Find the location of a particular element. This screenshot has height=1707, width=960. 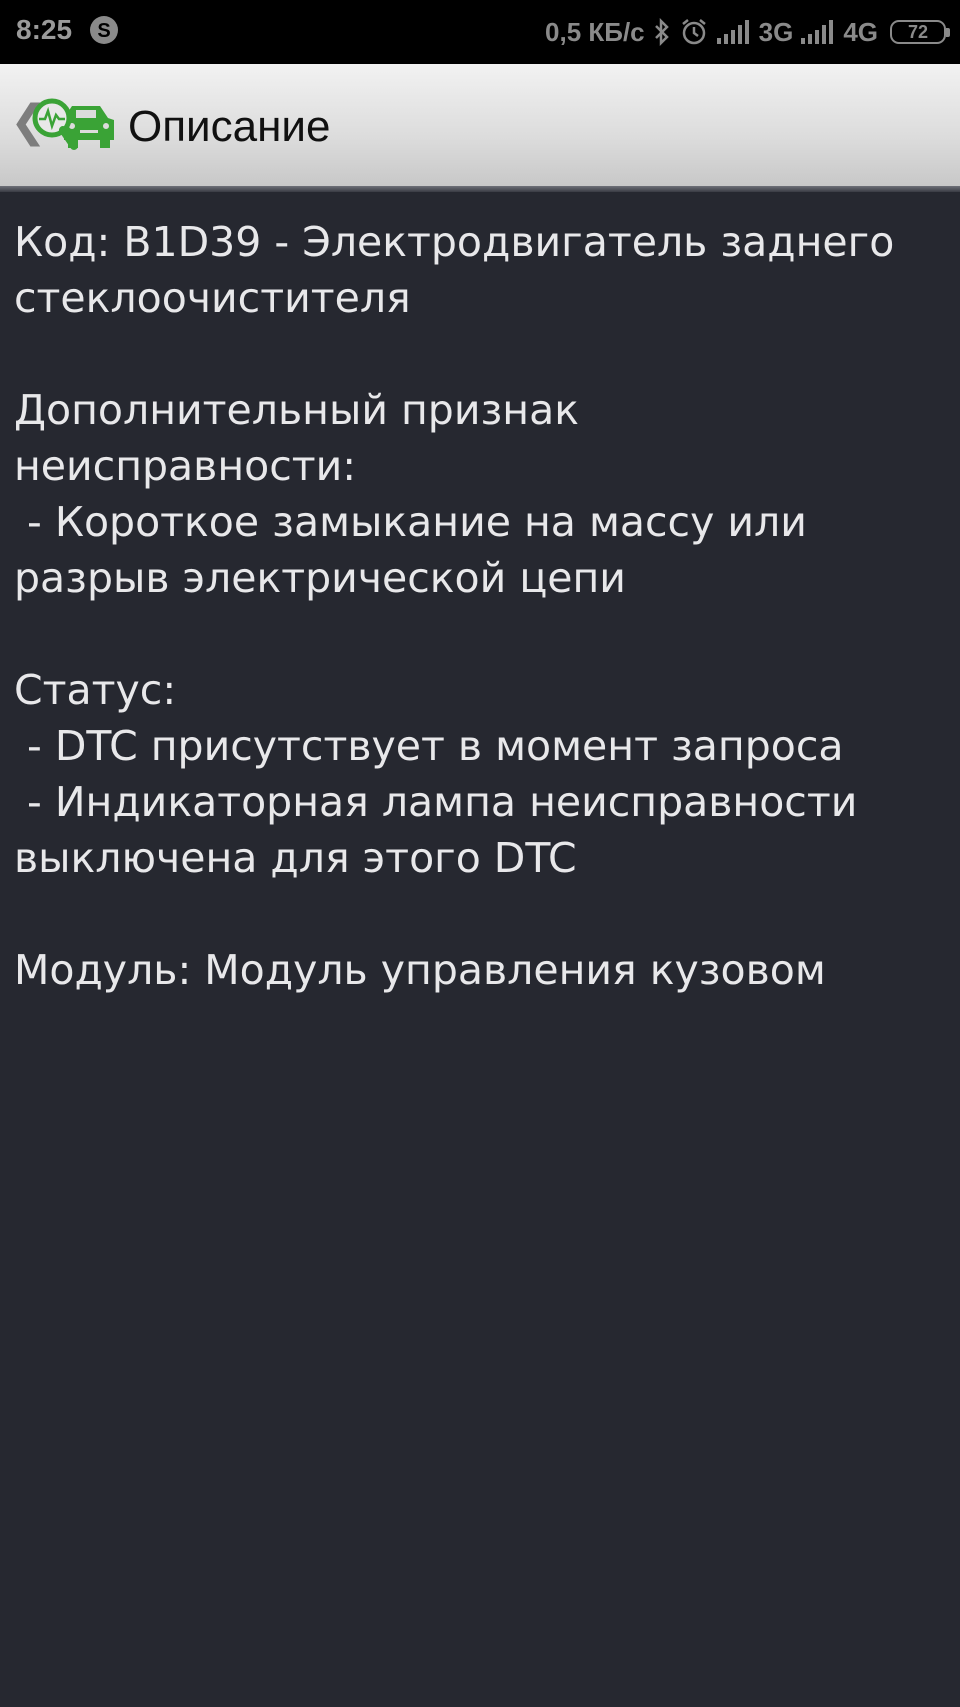

extra-symptom-heading-2: неисправности: is located at coordinates (185, 466).